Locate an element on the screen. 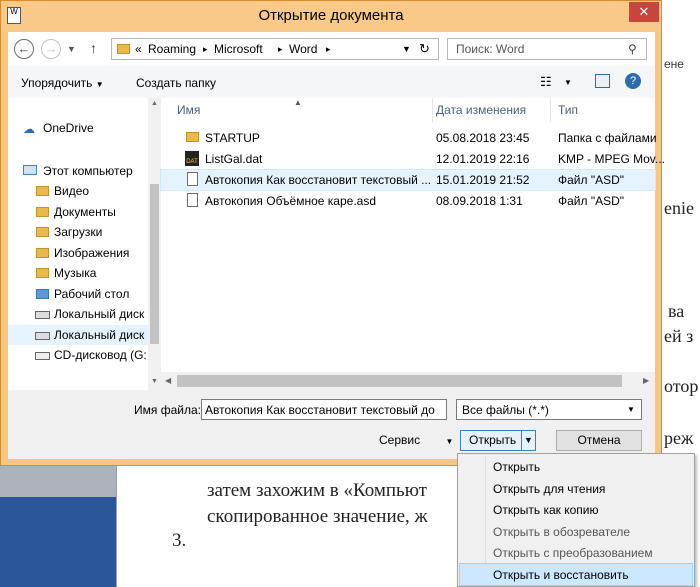 This screenshot has height=587, width=700. filename-field: Автокопия Как восстановит текстовый до is located at coordinates (324, 409).